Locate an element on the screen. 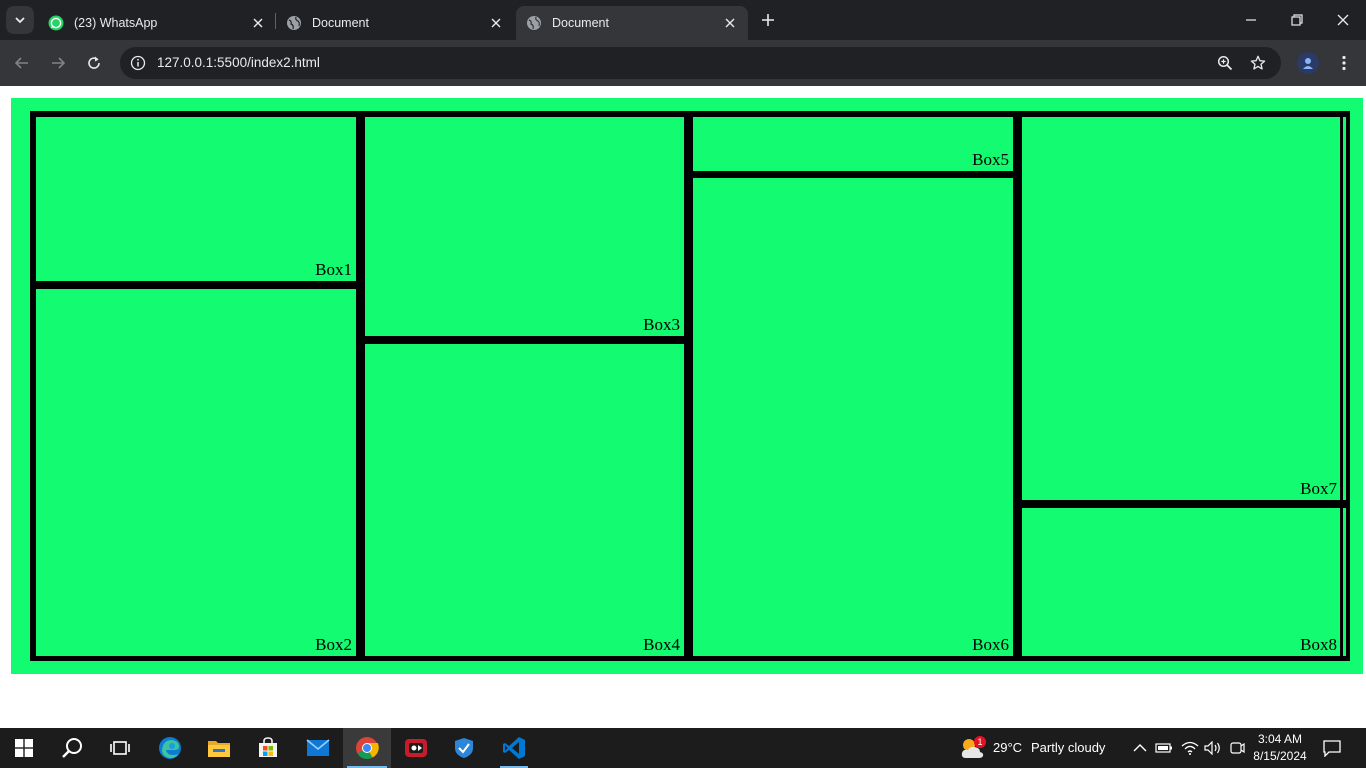 Image resolution: width=1366 pixels, height=768 pixels. vscode-icon is located at coordinates (514, 748).